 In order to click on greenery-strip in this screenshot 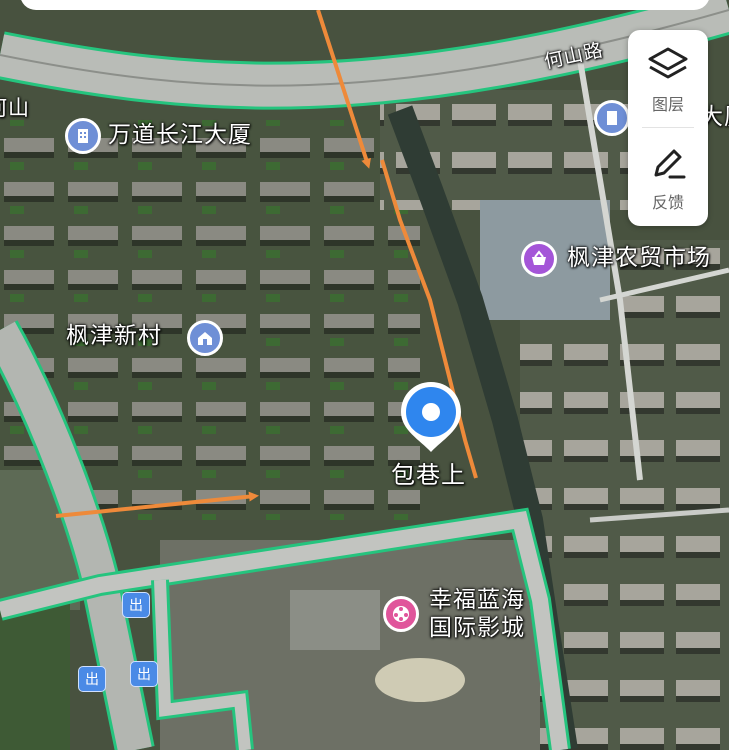, I will do `click(35, 675)`.